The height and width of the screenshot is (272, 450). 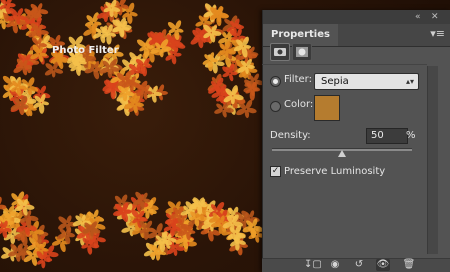 I want to click on reset-icon: ↺, so click(x=359, y=265).